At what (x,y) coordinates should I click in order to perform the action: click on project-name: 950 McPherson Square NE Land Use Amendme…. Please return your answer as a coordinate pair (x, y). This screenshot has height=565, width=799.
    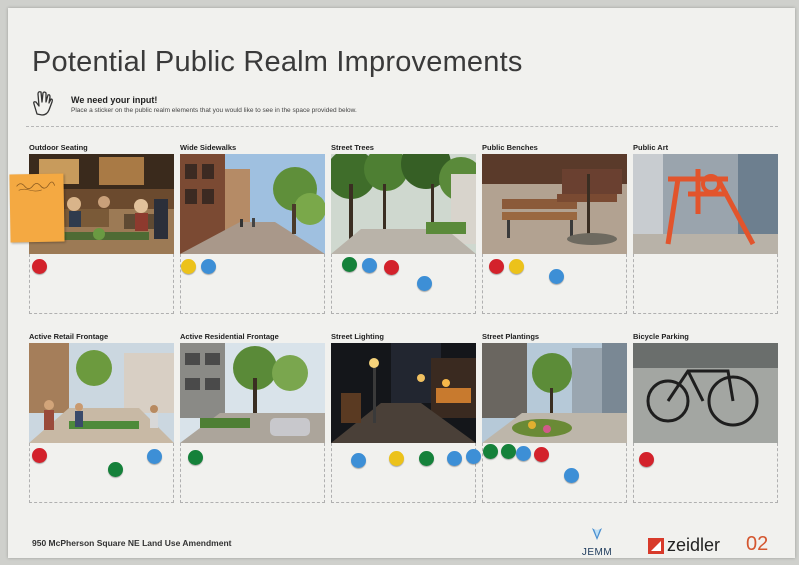
    Looking at the image, I should click on (132, 543).